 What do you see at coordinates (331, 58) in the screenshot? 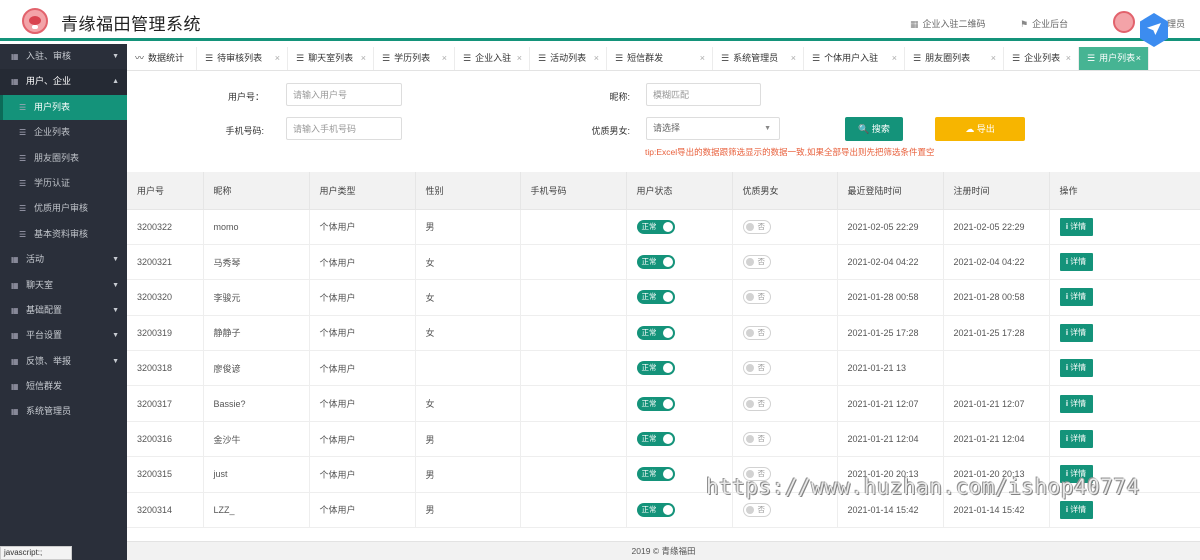
I see `tab-2: ☰ 聊天室列表 ×` at bounding box center [331, 58].